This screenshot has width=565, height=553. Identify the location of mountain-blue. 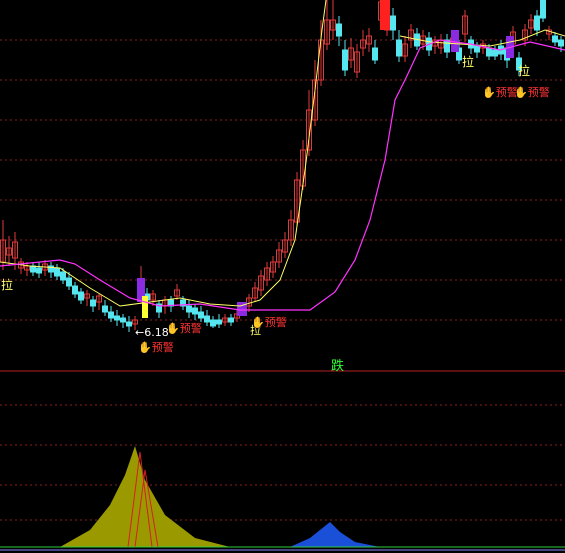
(335, 534).